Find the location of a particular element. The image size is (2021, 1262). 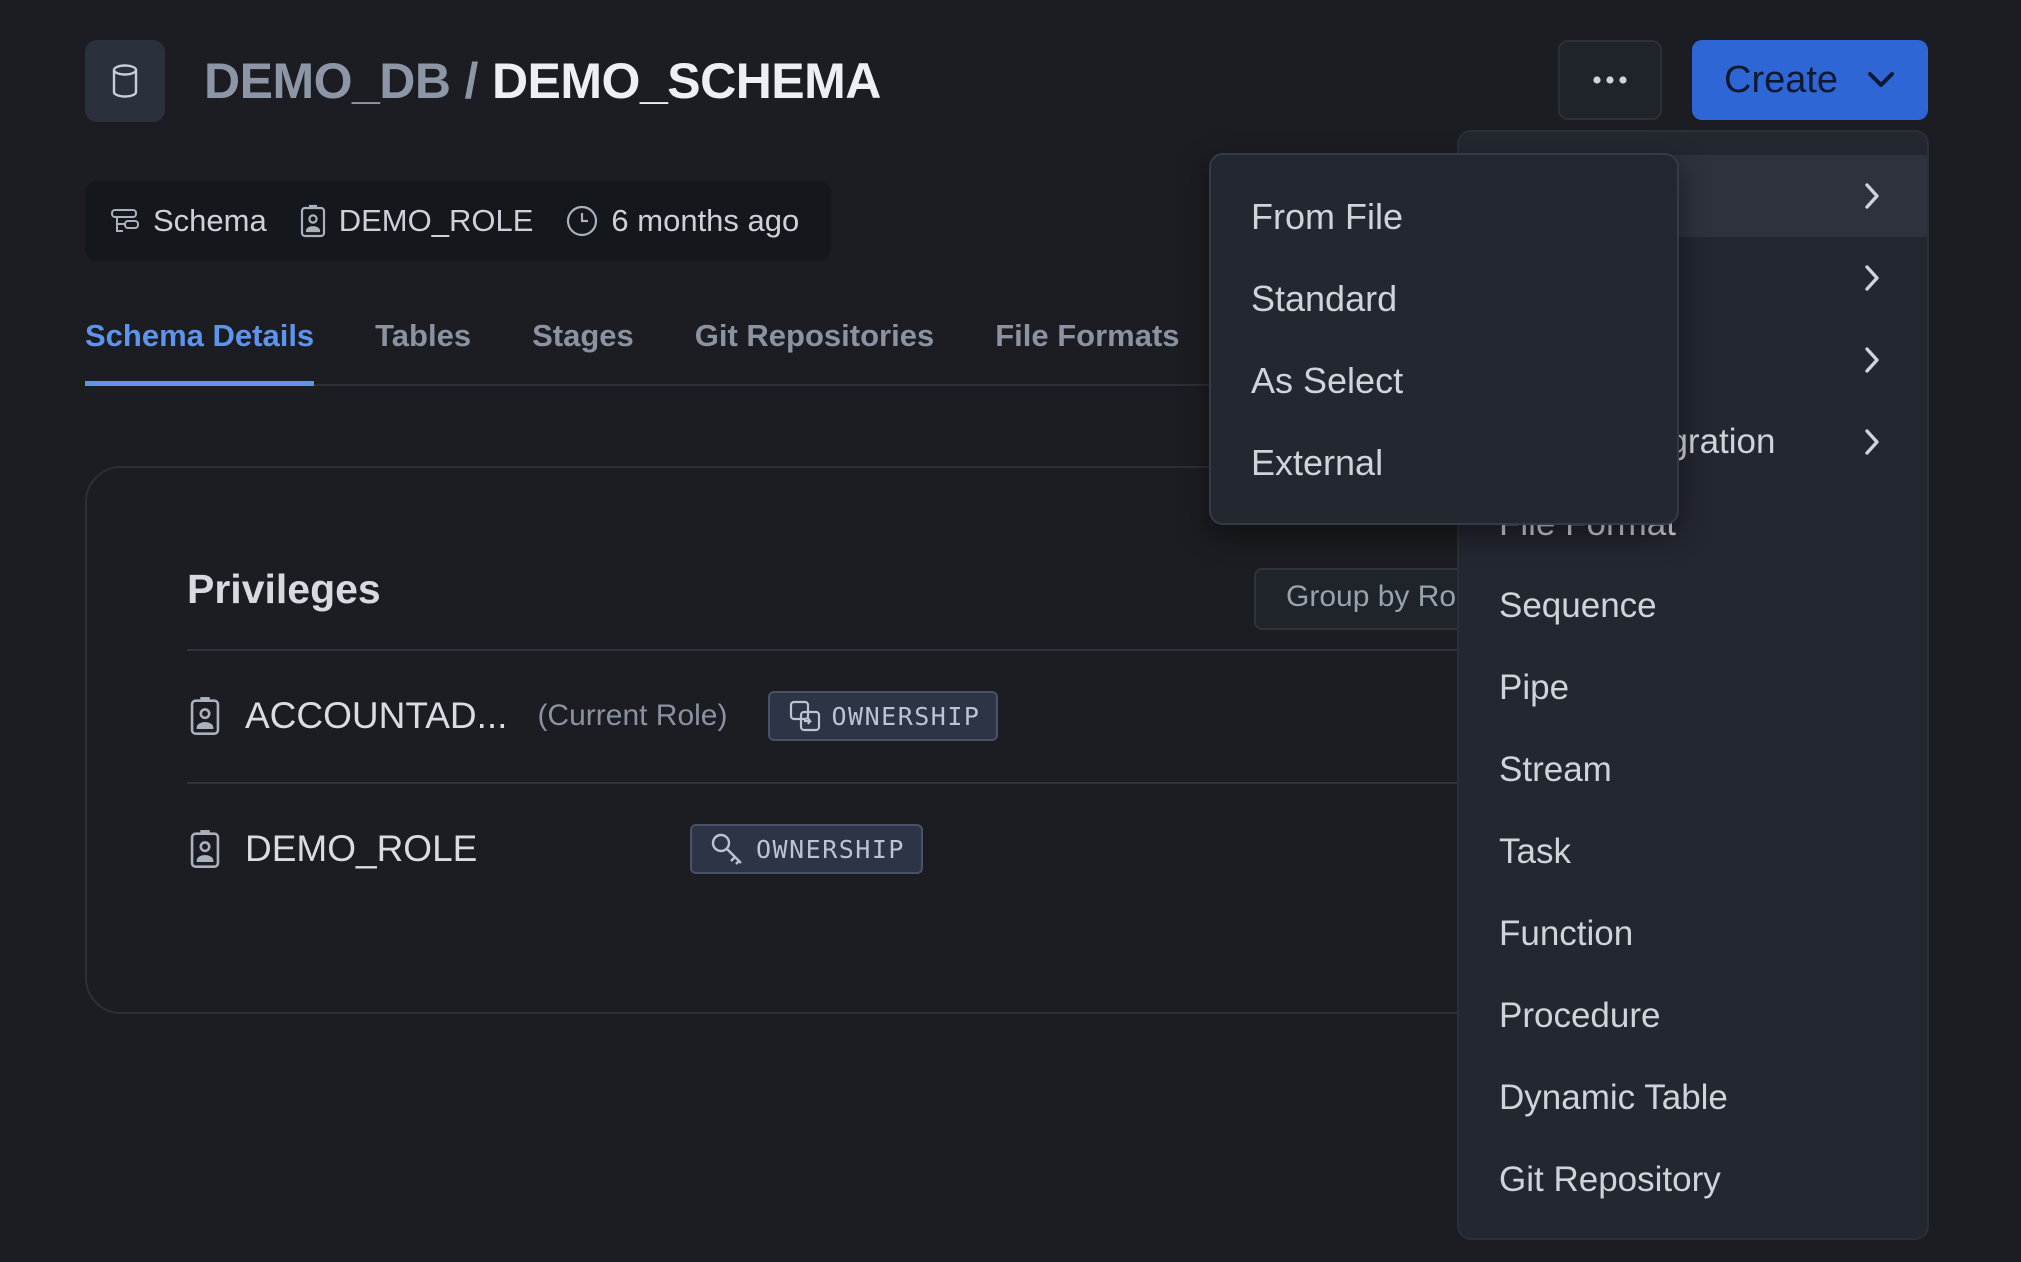

tab-git-repositories: Git Repositories is located at coordinates (814, 349).